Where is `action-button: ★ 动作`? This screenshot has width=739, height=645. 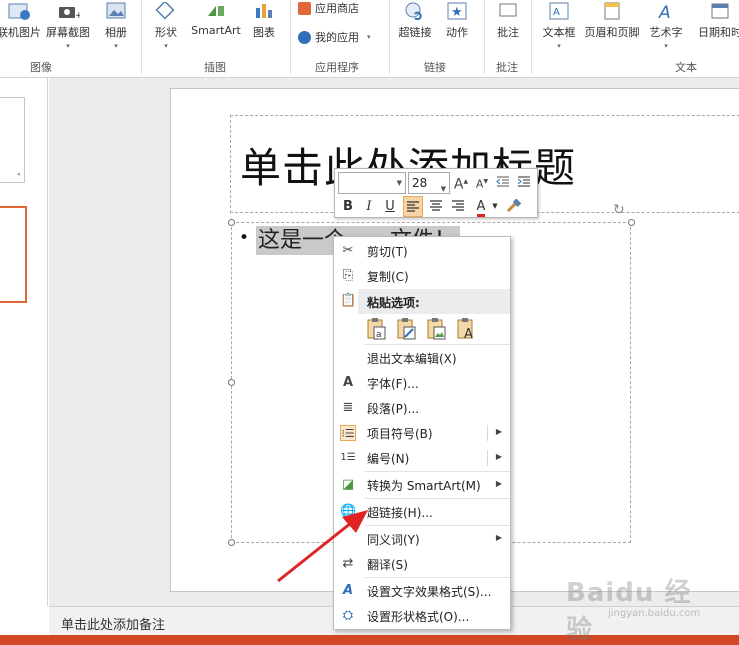 action-button: ★ 动作 is located at coordinates (457, 21).